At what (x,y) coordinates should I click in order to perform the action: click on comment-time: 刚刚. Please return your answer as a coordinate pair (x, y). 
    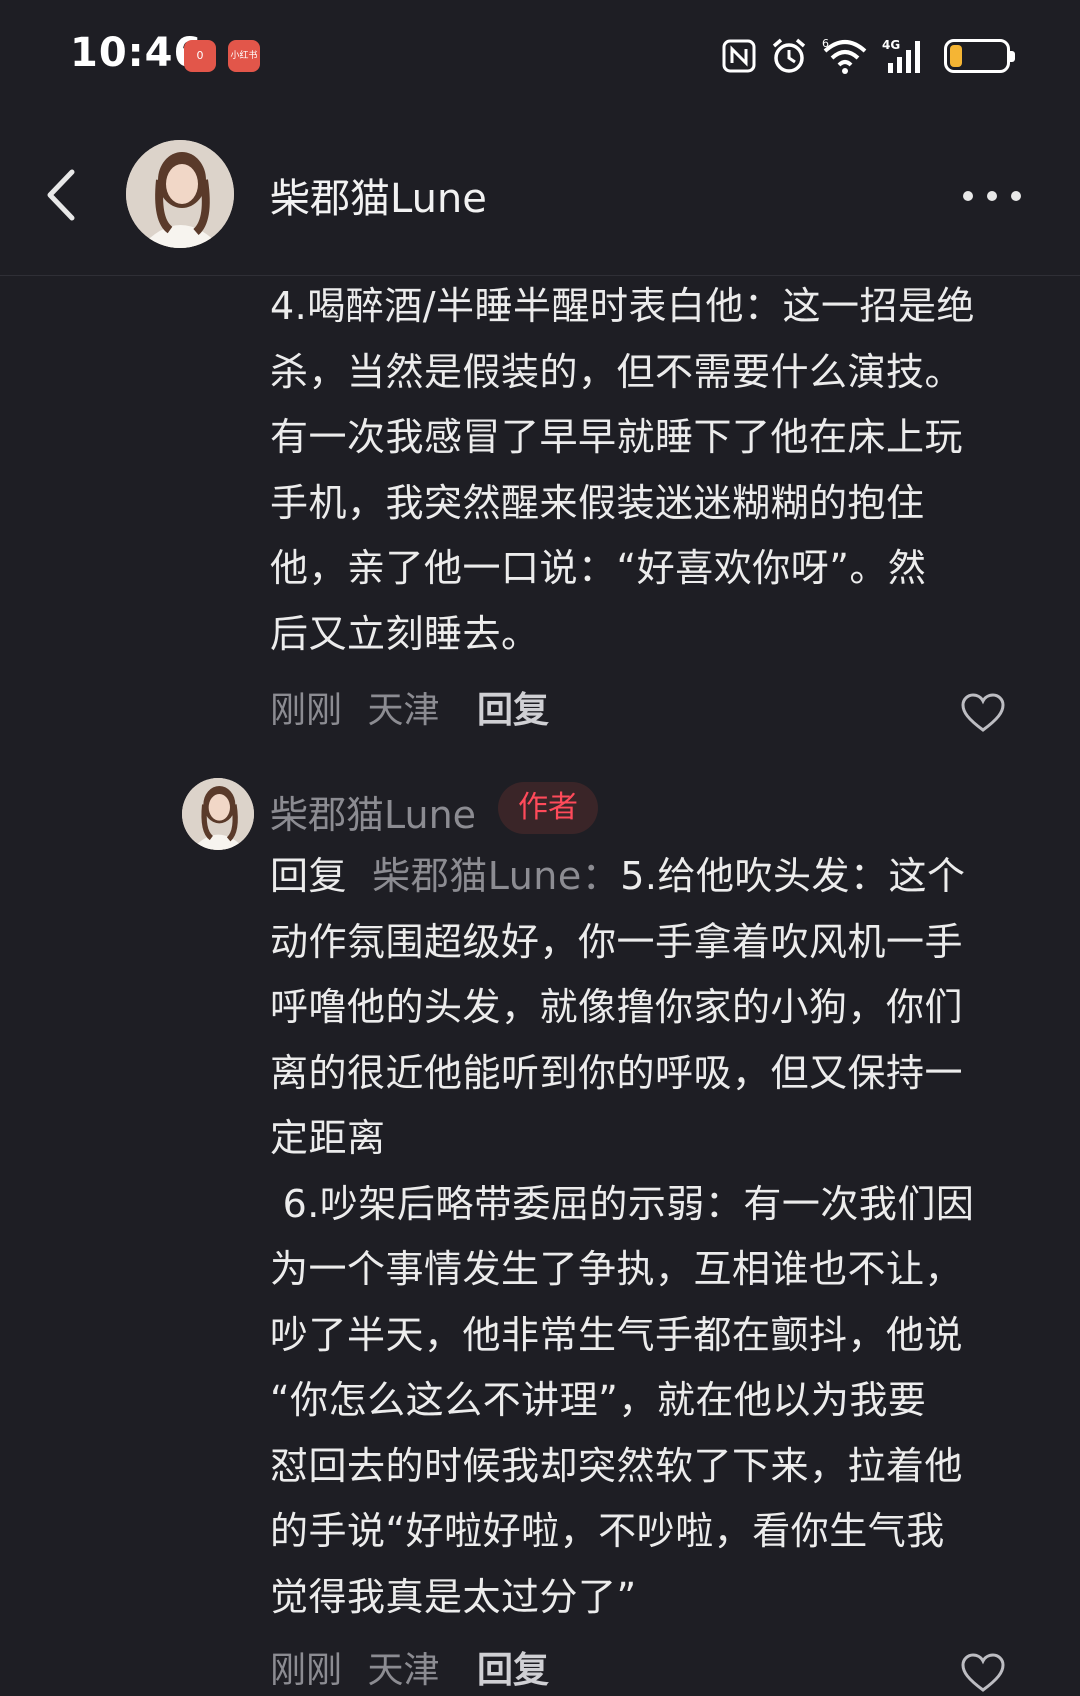
    Looking at the image, I should click on (306, 710).